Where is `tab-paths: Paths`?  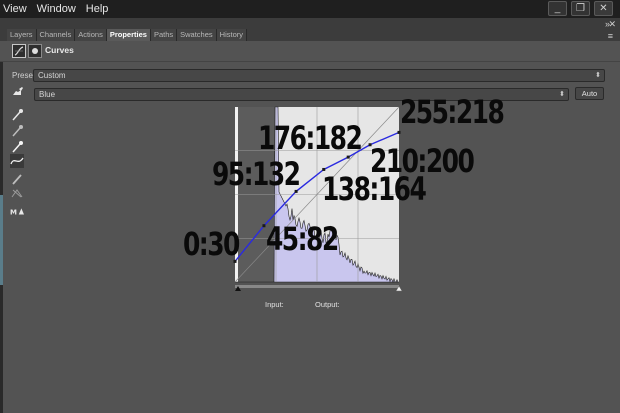
tab-paths: Paths is located at coordinates (164, 35).